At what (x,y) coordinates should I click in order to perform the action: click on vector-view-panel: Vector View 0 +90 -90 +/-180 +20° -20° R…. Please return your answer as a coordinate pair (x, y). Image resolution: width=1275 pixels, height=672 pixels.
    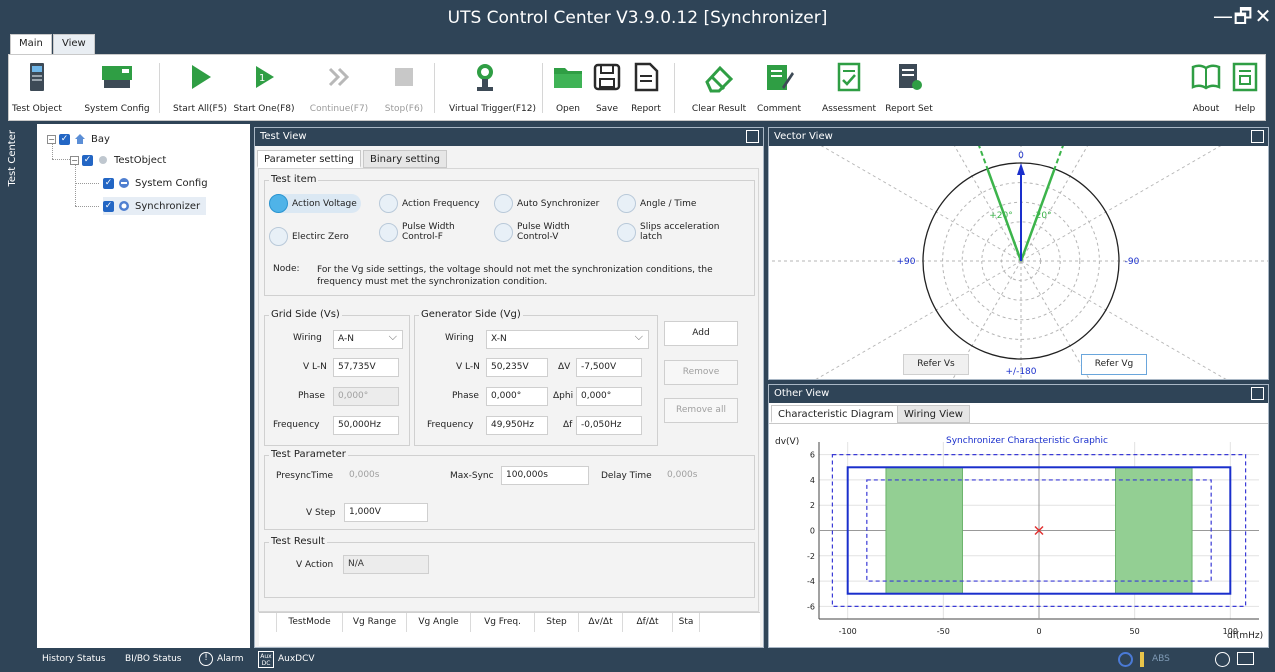
    Looking at the image, I should click on (1018, 253).